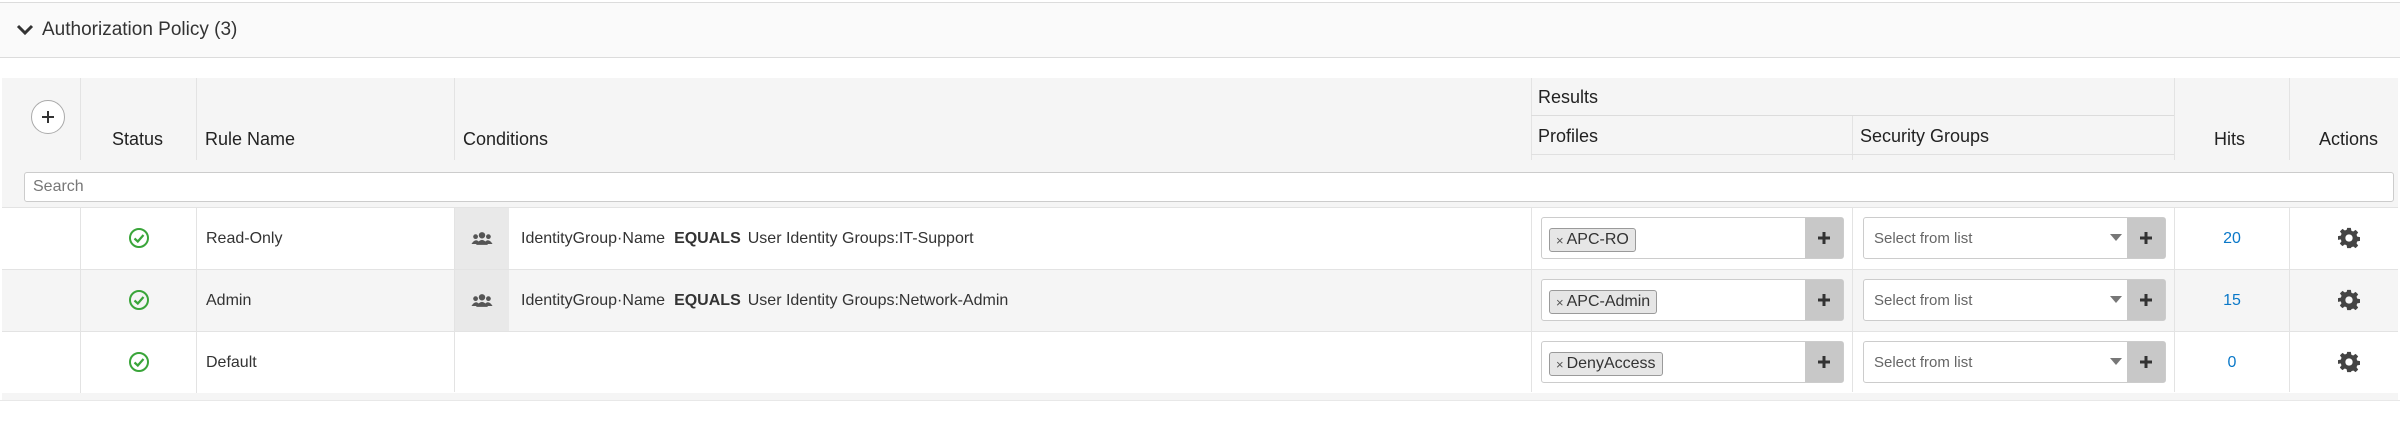 The image size is (2400, 447). I want to click on hits-count: 20, so click(2232, 238).